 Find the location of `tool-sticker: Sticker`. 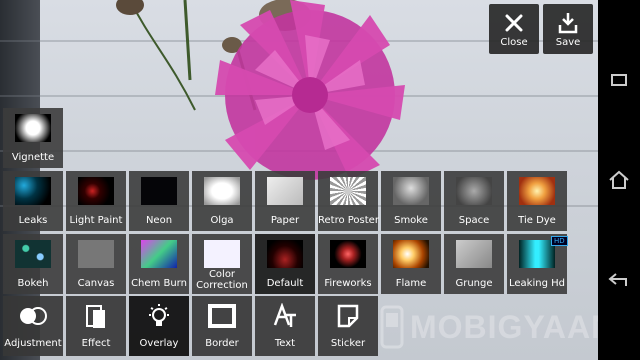

tool-sticker: Sticker is located at coordinates (348, 326).